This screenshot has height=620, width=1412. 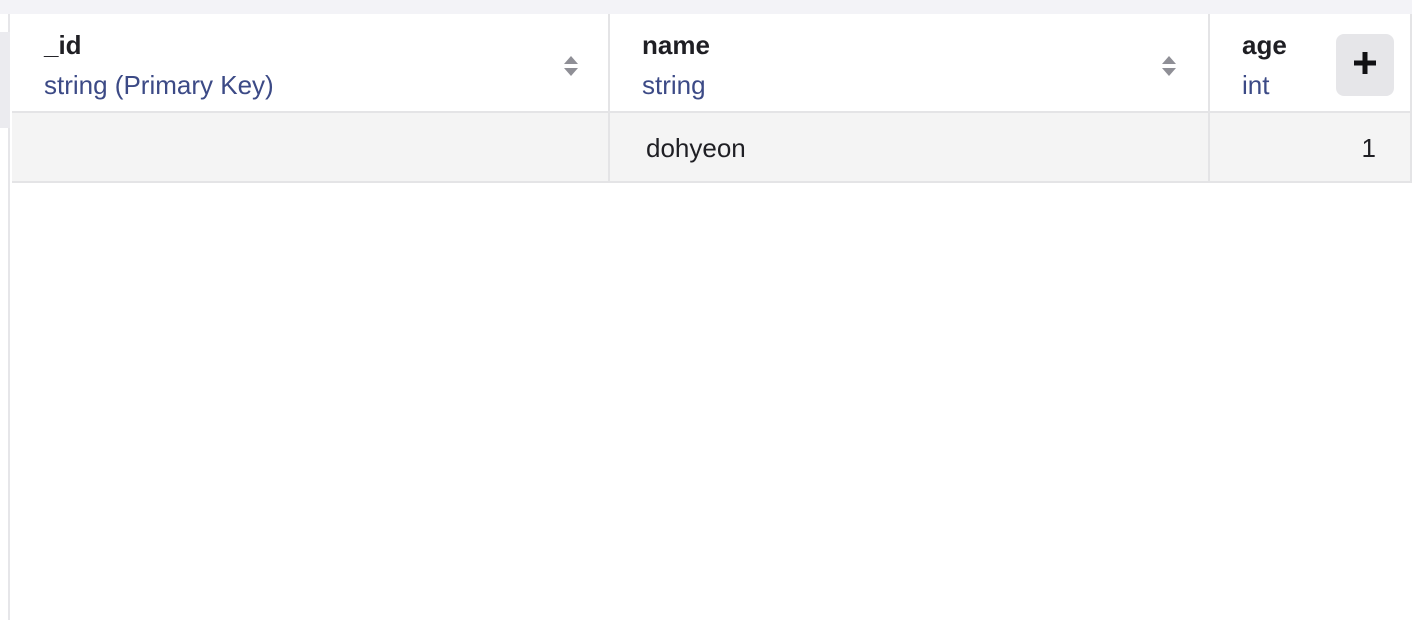 What do you see at coordinates (311, 147) in the screenshot?
I see `cell-id` at bounding box center [311, 147].